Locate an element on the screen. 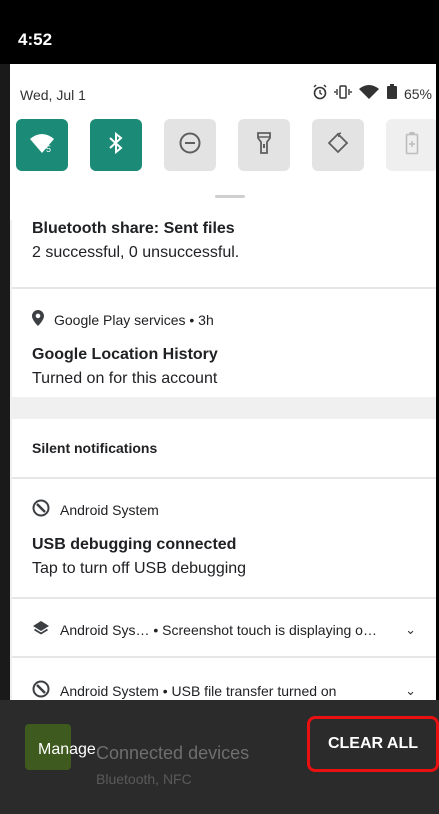 This screenshot has width=439, height=814. vibrate-icon is located at coordinates (343, 93).